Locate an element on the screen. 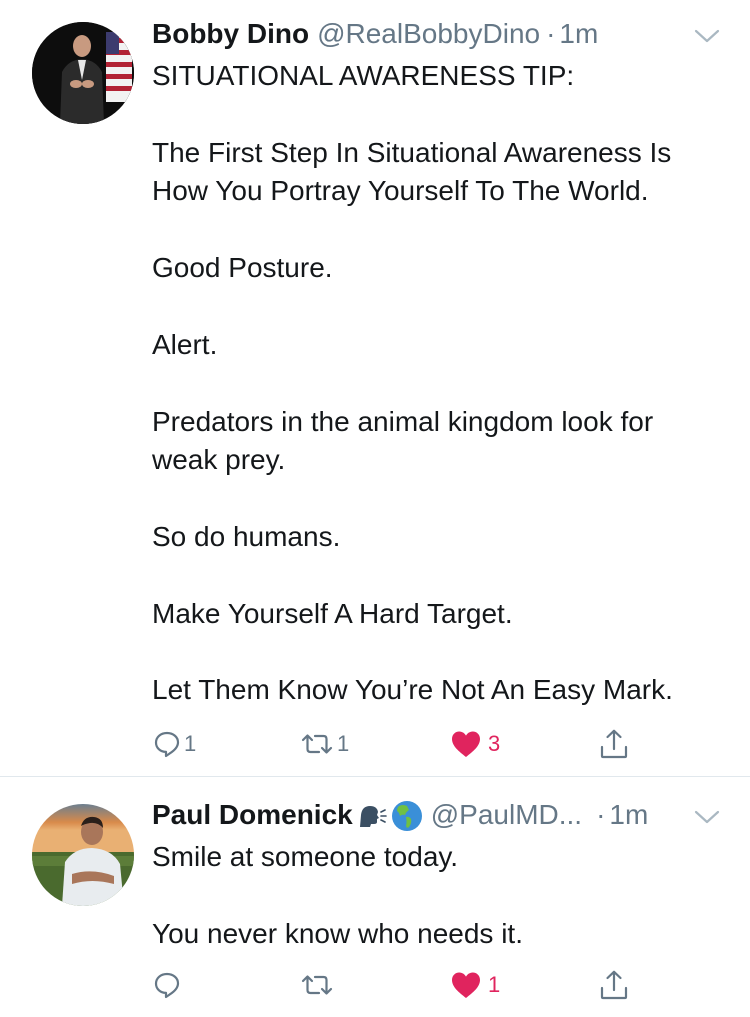  tweet-line: Make Yourself A Hard Target. is located at coordinates (332, 613).